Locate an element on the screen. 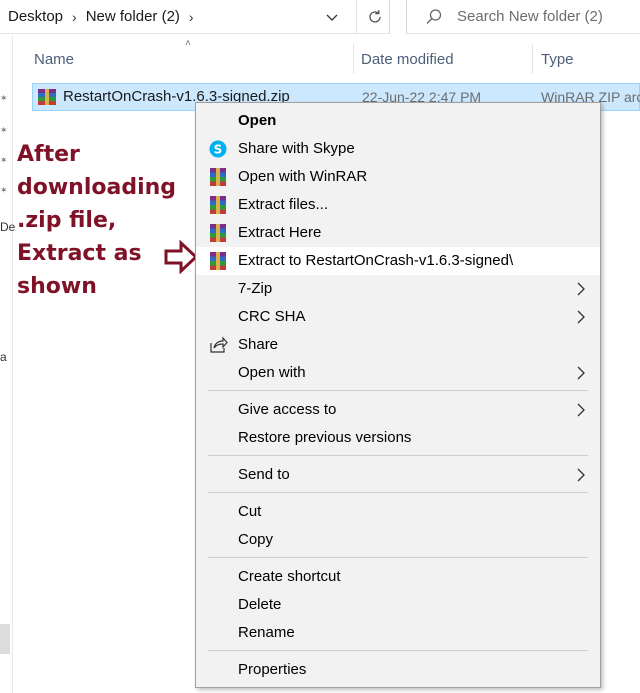  address-bar: Desktop › New folder (2) › is located at coordinates (195, 17).